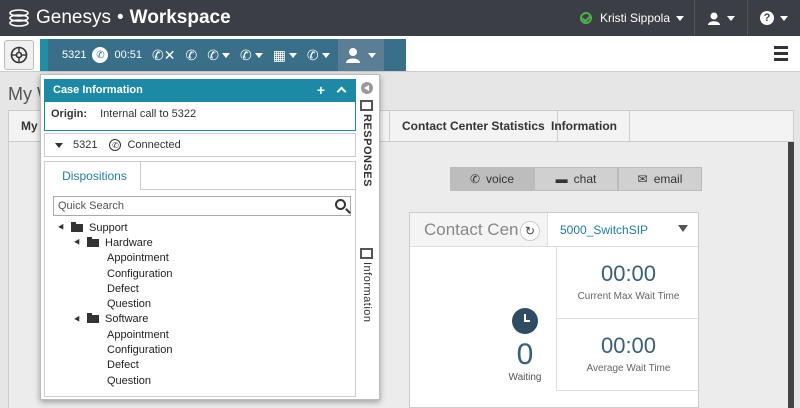 This screenshot has width=800, height=408. I want to click on tab-dispositions: Dispositions, so click(95, 176).